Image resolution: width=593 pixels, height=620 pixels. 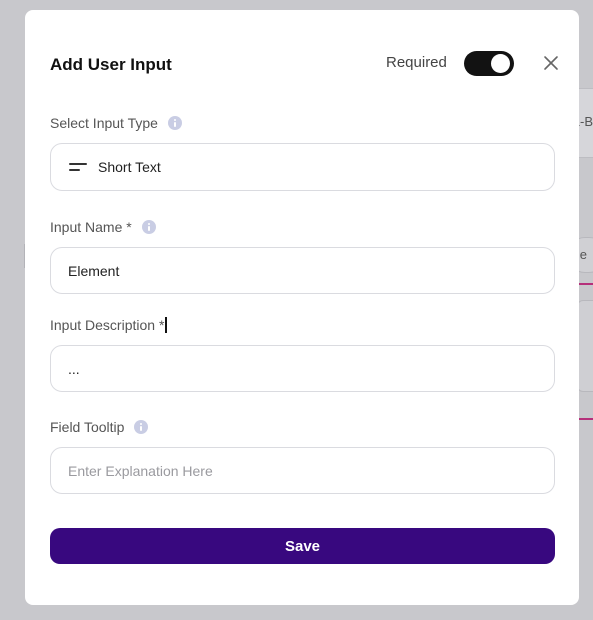 I want to click on save-button: Save, so click(x=302, y=546).